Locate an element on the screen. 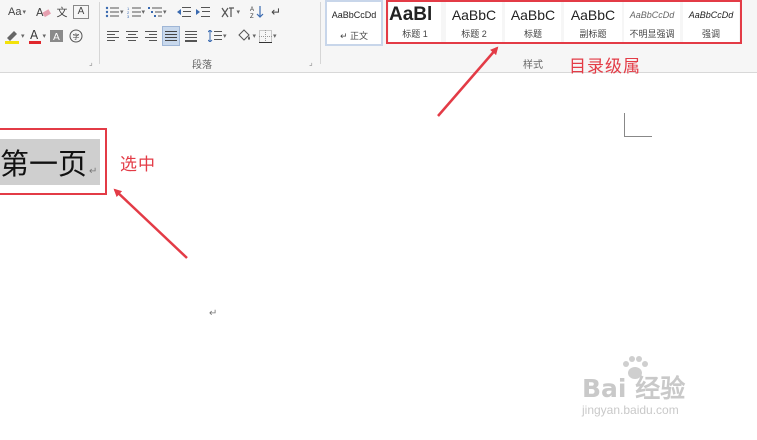  watermark-brand: Bai 经验 is located at coordinates (634, 388).